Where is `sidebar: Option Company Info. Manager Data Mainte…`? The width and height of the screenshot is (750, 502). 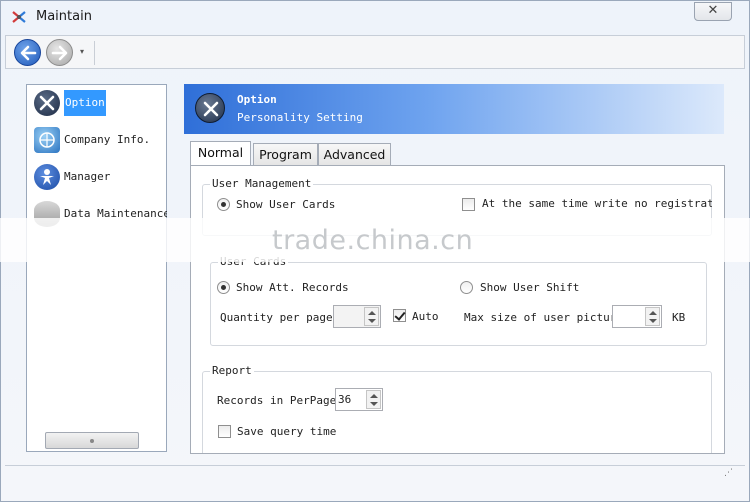
sidebar: Option Company Info. Manager Data Mainte… is located at coordinates (96, 268).